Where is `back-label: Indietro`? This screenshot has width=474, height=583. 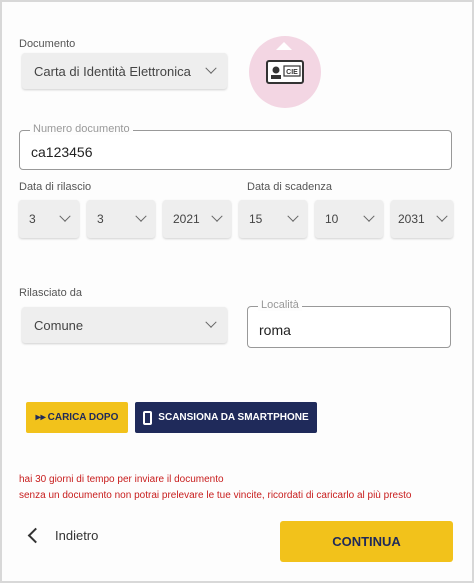
back-label: Indietro is located at coordinates (77, 535).